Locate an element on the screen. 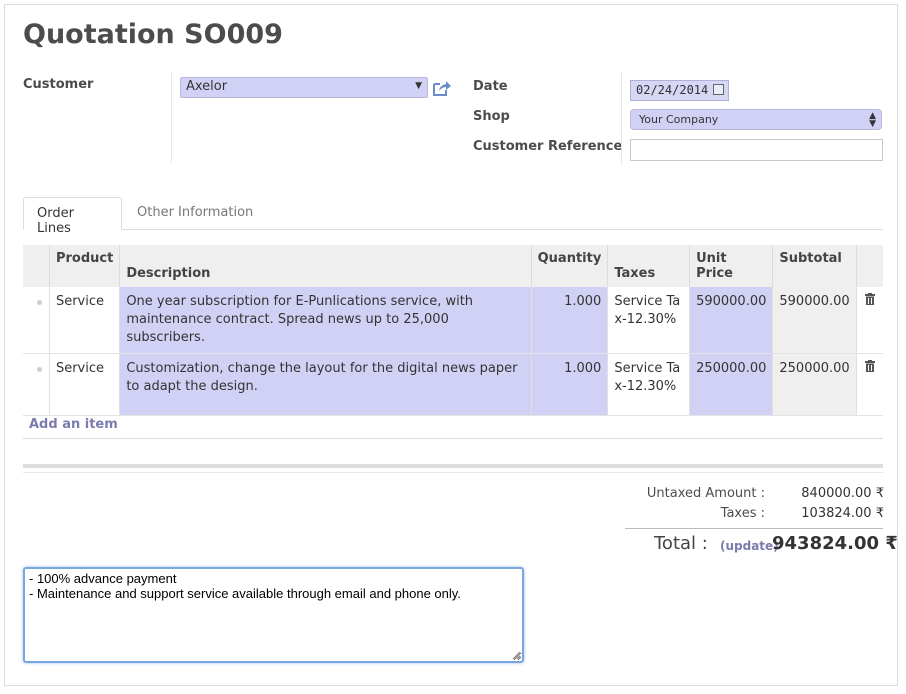 This screenshot has height=694, width=906. total-label: Total : is located at coordinates (681, 543).